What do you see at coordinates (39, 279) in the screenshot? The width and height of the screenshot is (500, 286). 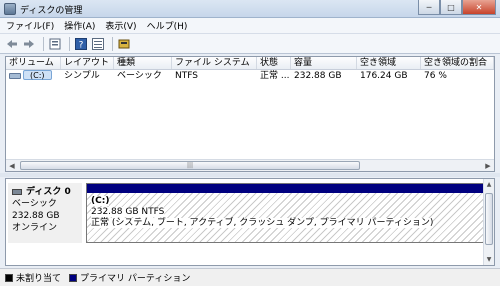 I see `legend-unallocated: 未割り当て` at bounding box center [39, 279].